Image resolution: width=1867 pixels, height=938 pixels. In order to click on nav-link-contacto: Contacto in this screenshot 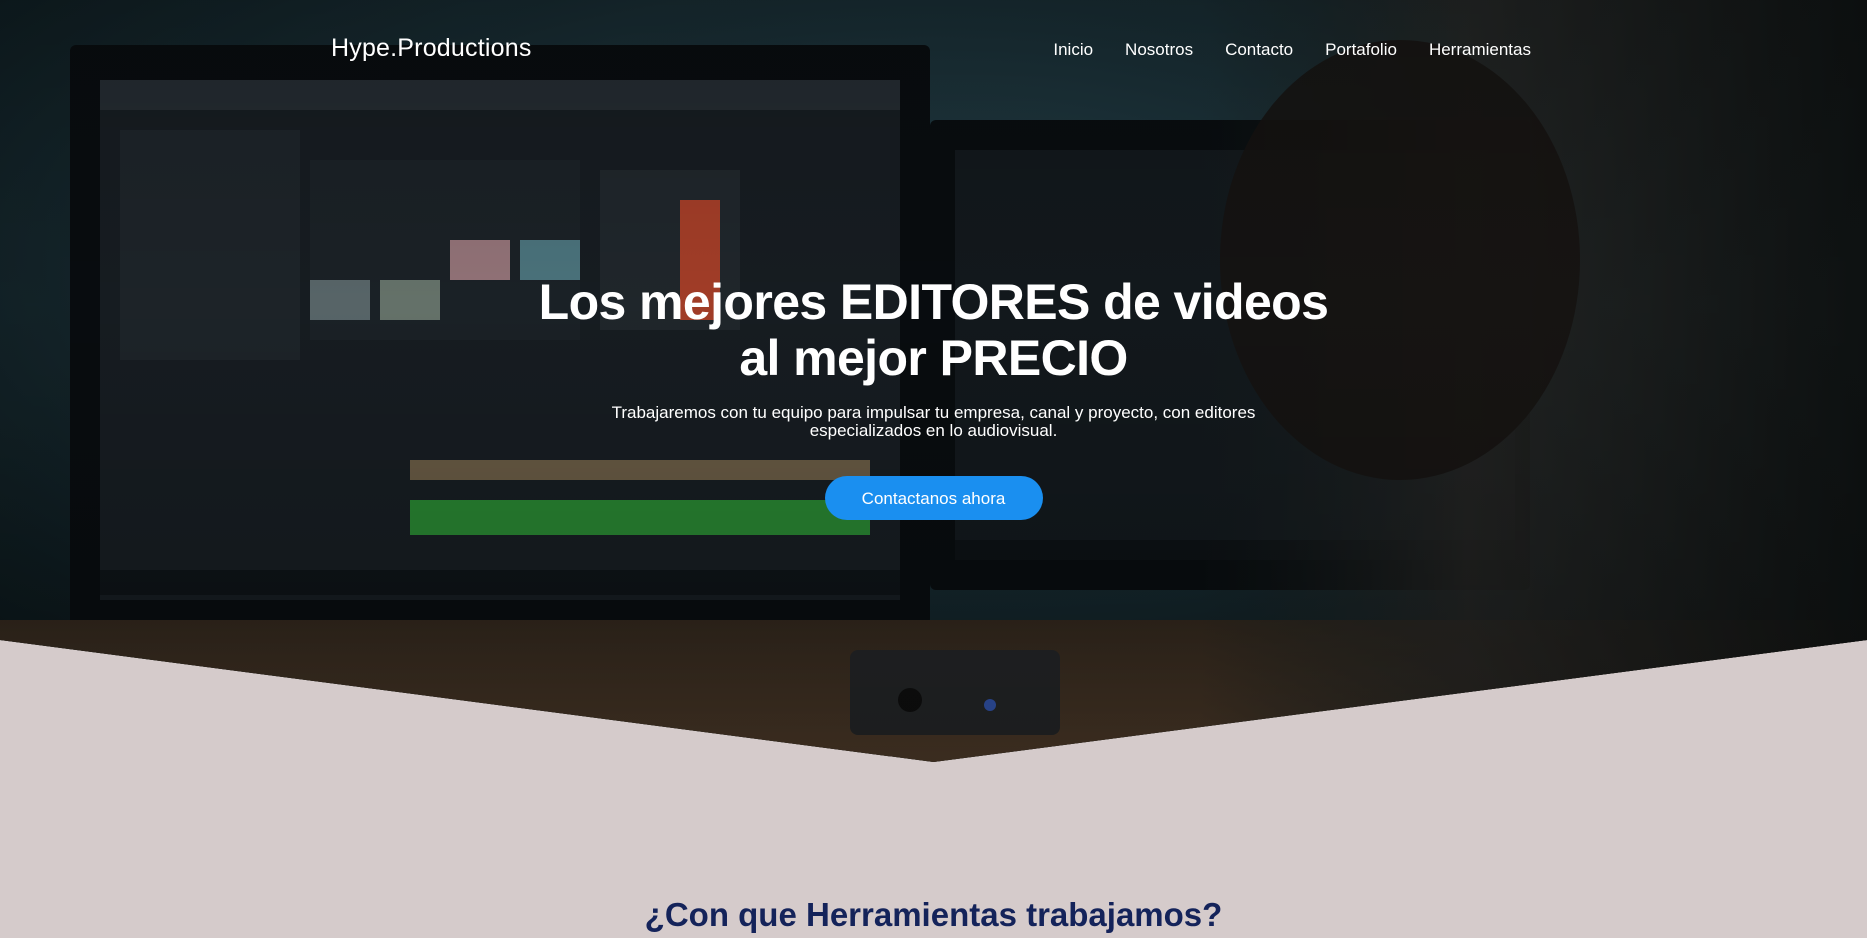, I will do `click(1259, 49)`.